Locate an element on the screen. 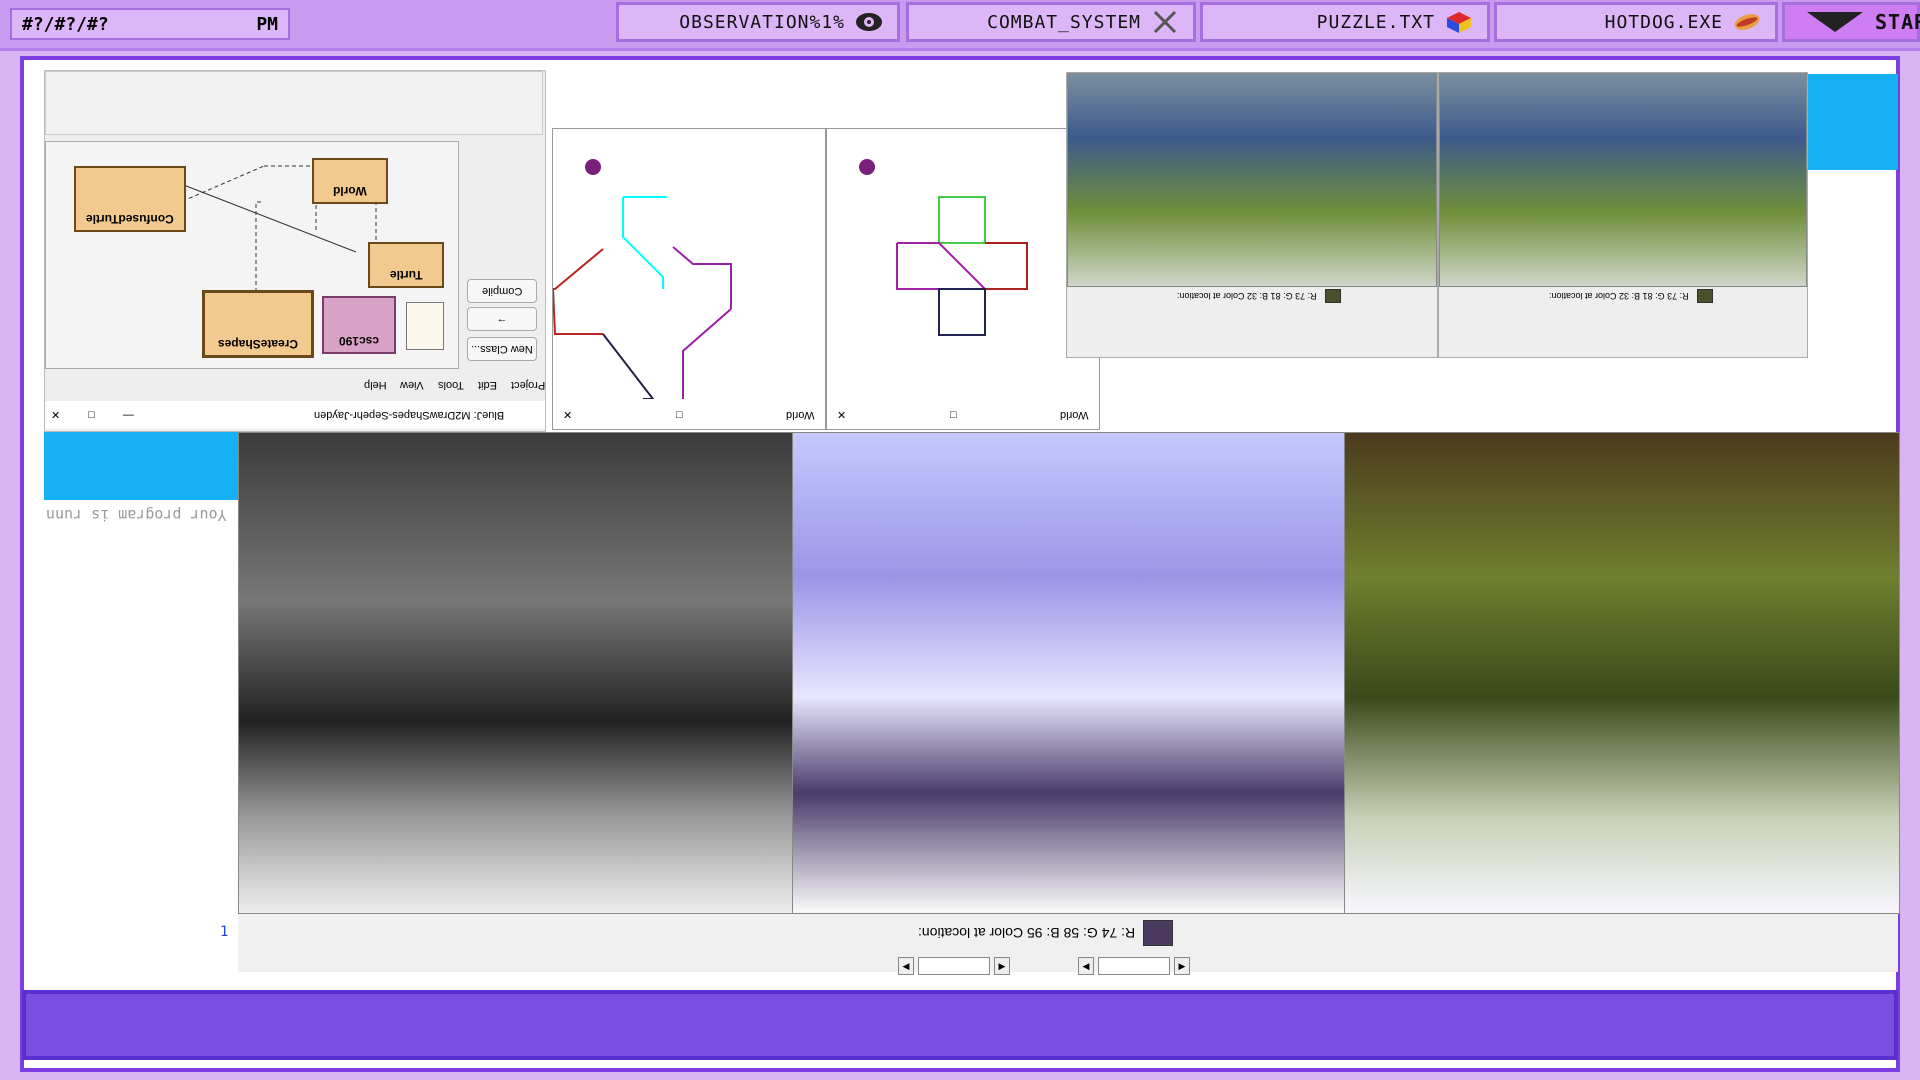  world-window-2: ✕ □ World is located at coordinates (963, 279).